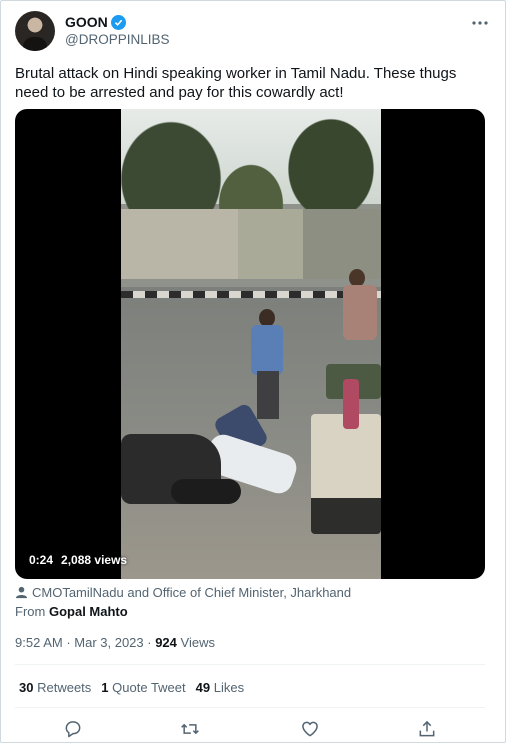 The width and height of the screenshot is (508, 743). Describe the element at coordinates (105, 687) in the screenshot. I see `quotes-count: 1` at that location.